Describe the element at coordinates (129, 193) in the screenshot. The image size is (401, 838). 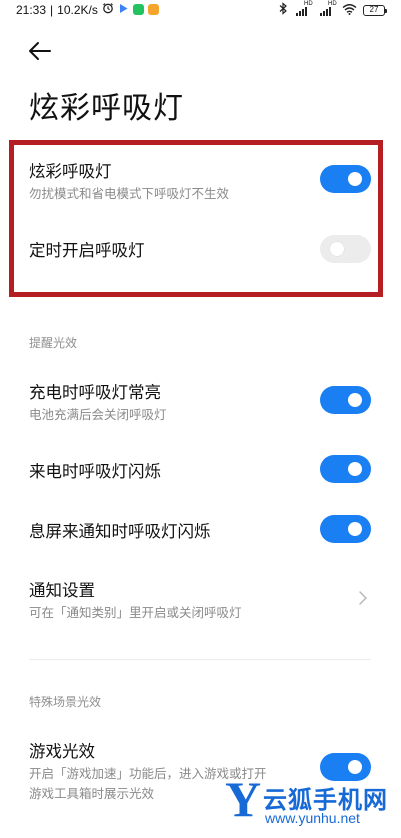
I see `setting-subtitle: 勿扰模式和省电模式下呼吸灯不生效` at that location.